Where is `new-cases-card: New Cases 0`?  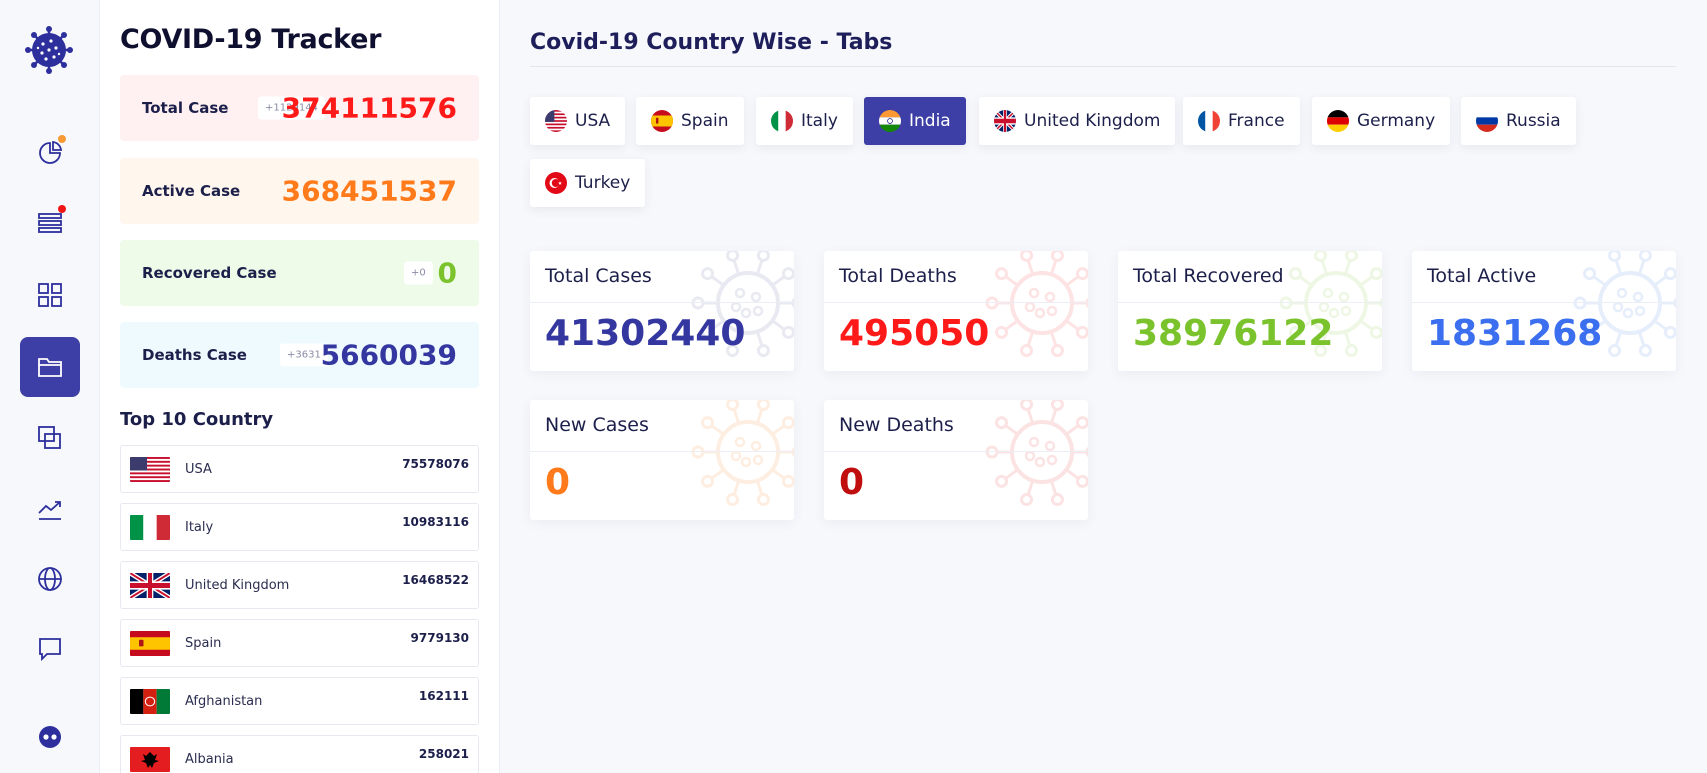 new-cases-card: New Cases 0 is located at coordinates (662, 460).